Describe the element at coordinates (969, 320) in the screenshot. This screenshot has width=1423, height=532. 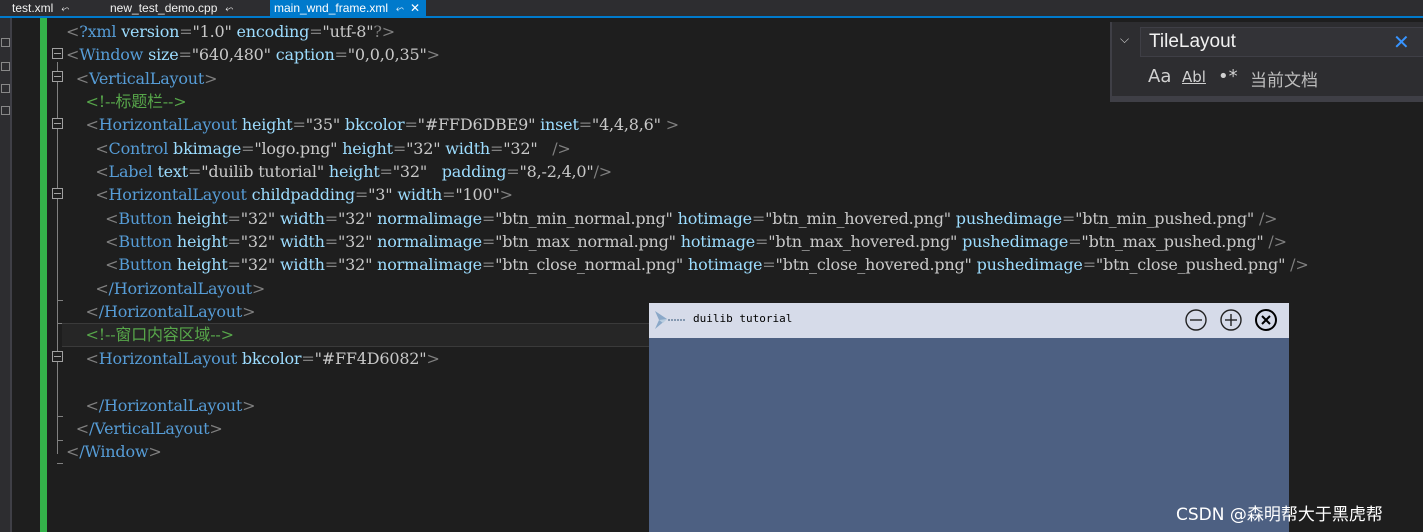
I see `preview-title-bar: duilib tutorial` at that location.